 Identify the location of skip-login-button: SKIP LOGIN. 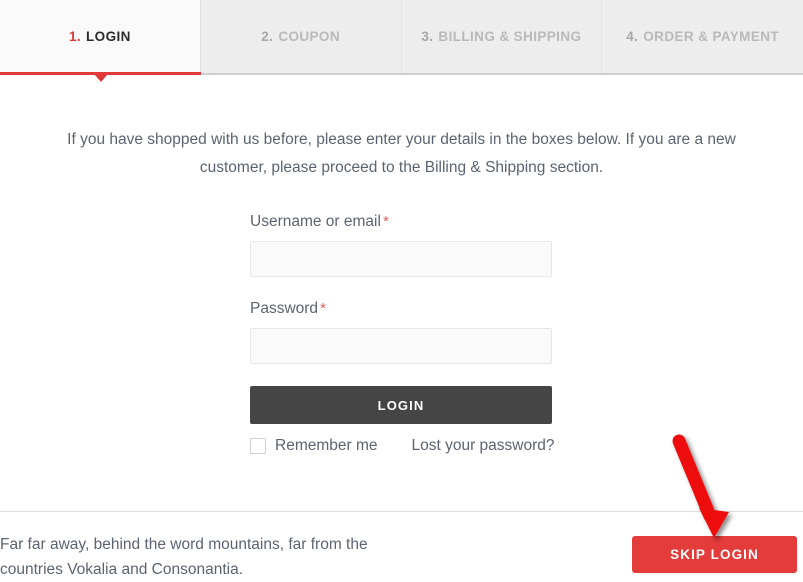
(714, 554).